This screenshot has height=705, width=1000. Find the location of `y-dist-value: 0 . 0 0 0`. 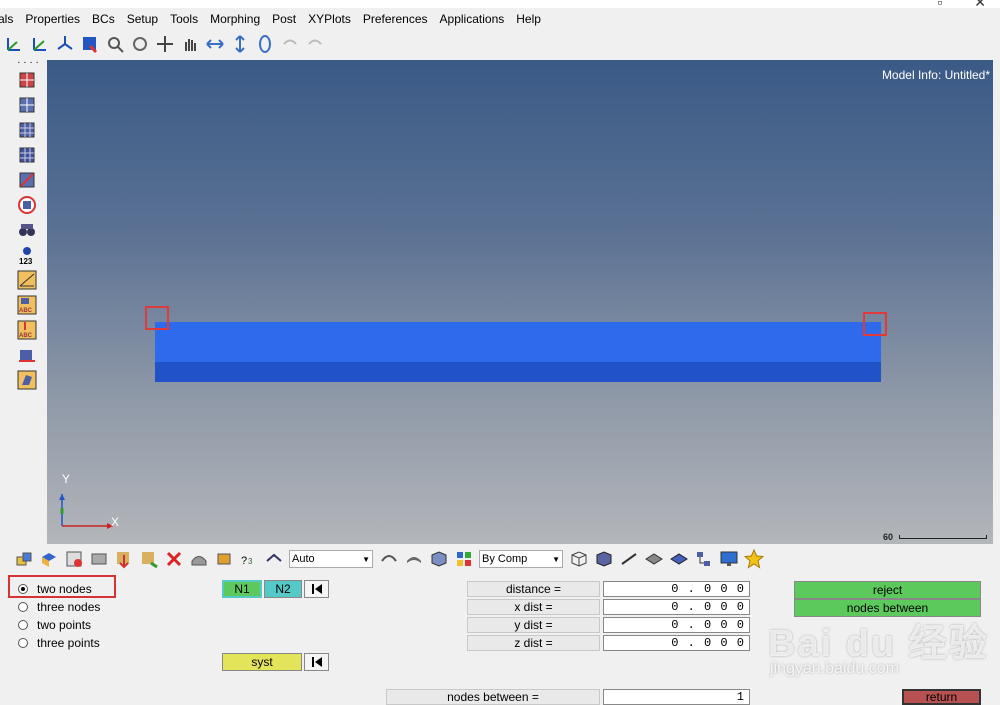

y-dist-value: 0 . 0 0 0 is located at coordinates (676, 625).